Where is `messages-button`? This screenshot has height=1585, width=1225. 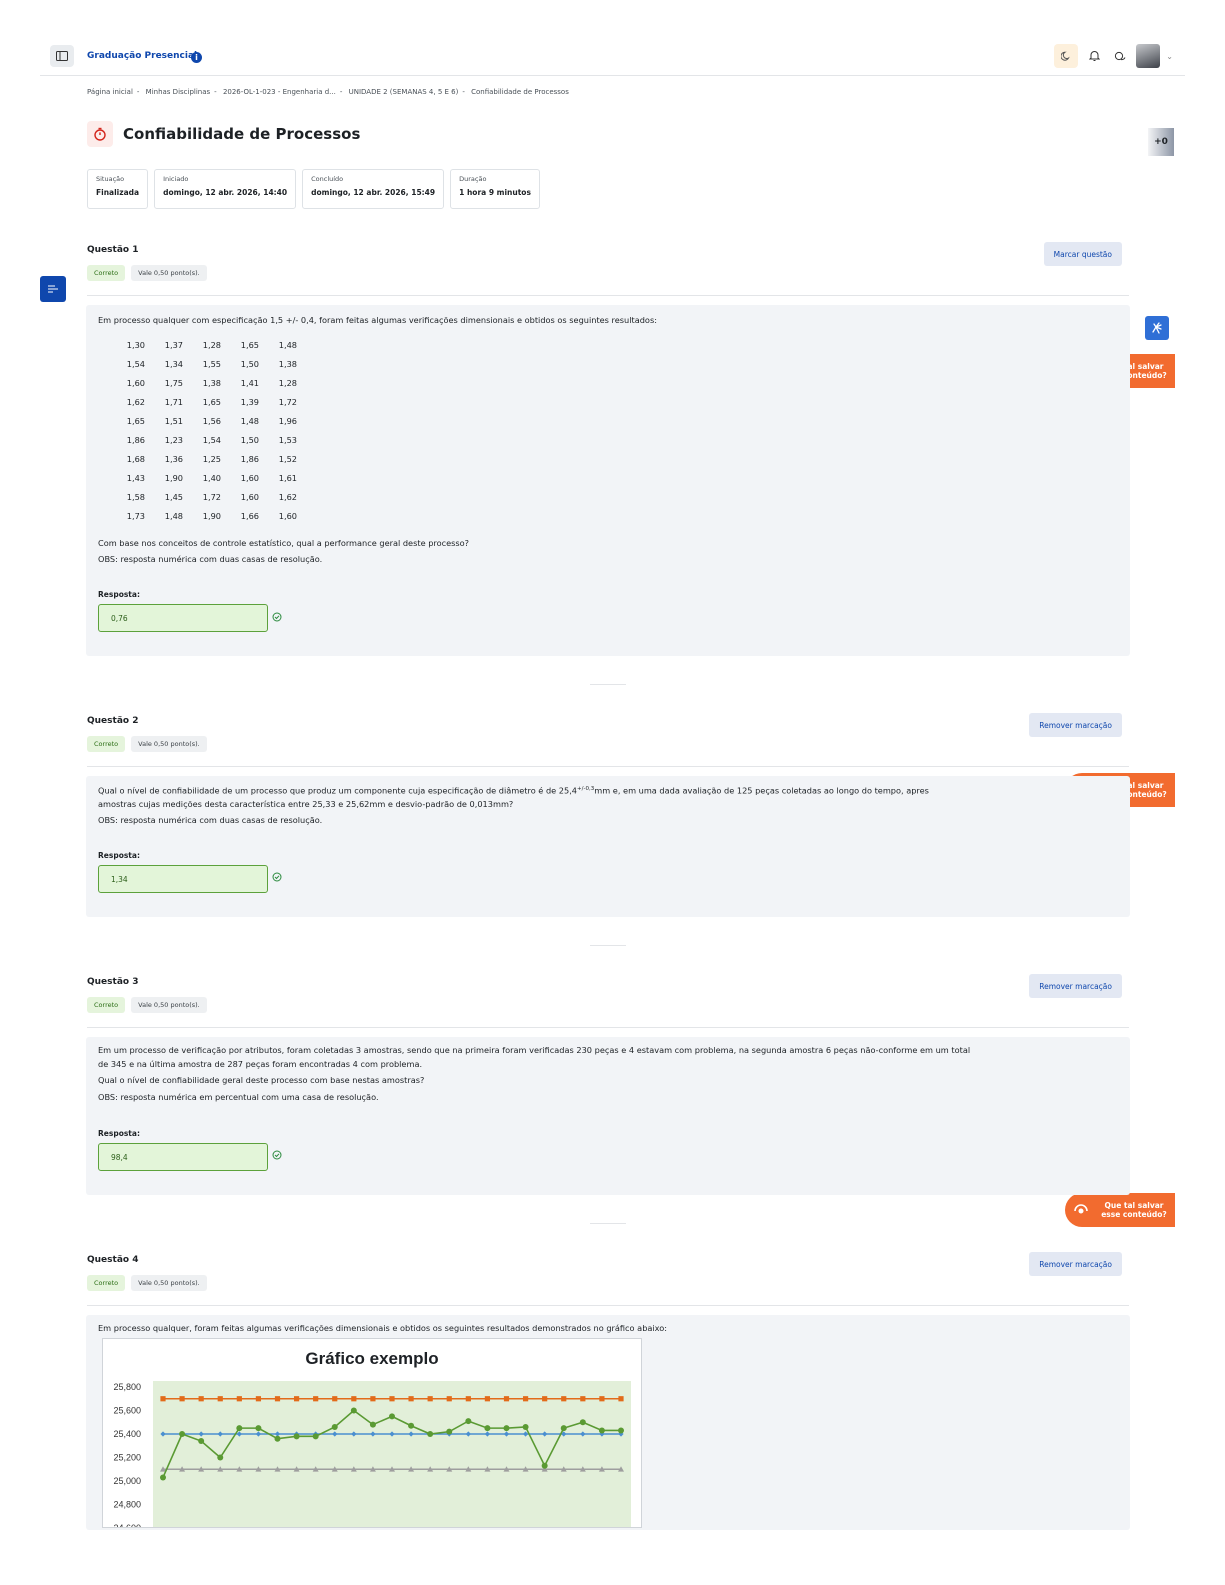
messages-button is located at coordinates (1120, 56).